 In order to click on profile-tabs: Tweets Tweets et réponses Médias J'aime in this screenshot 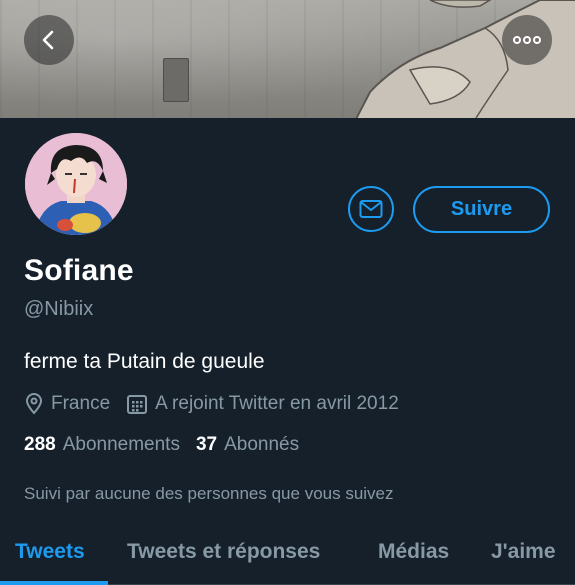, I will do `click(287, 557)`.